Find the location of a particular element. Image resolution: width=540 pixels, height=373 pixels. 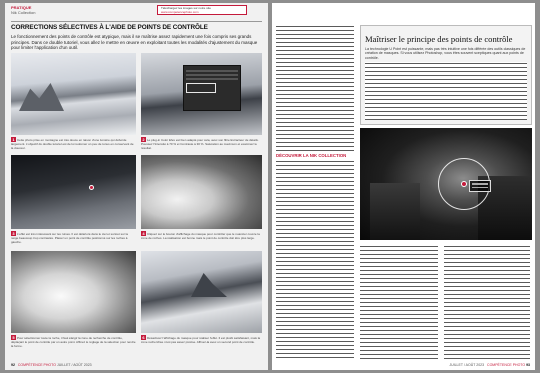

footer-mag-right: COMPÉTENCE PHOTO is located at coordinates (506, 365).